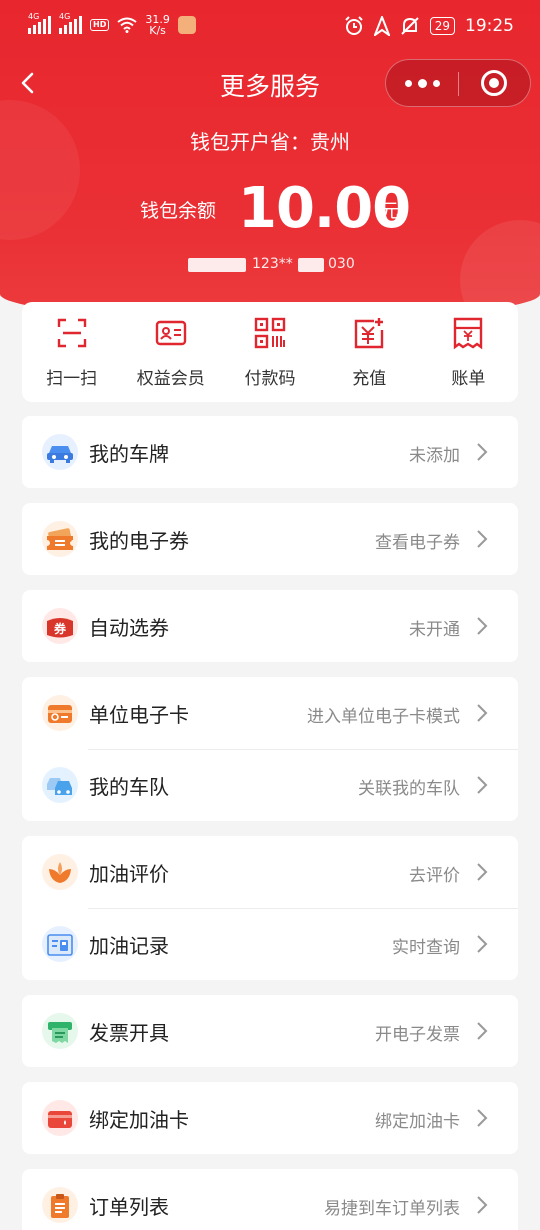  What do you see at coordinates (60, 1031) in the screenshot?
I see `invoice-printer-icon` at bounding box center [60, 1031].